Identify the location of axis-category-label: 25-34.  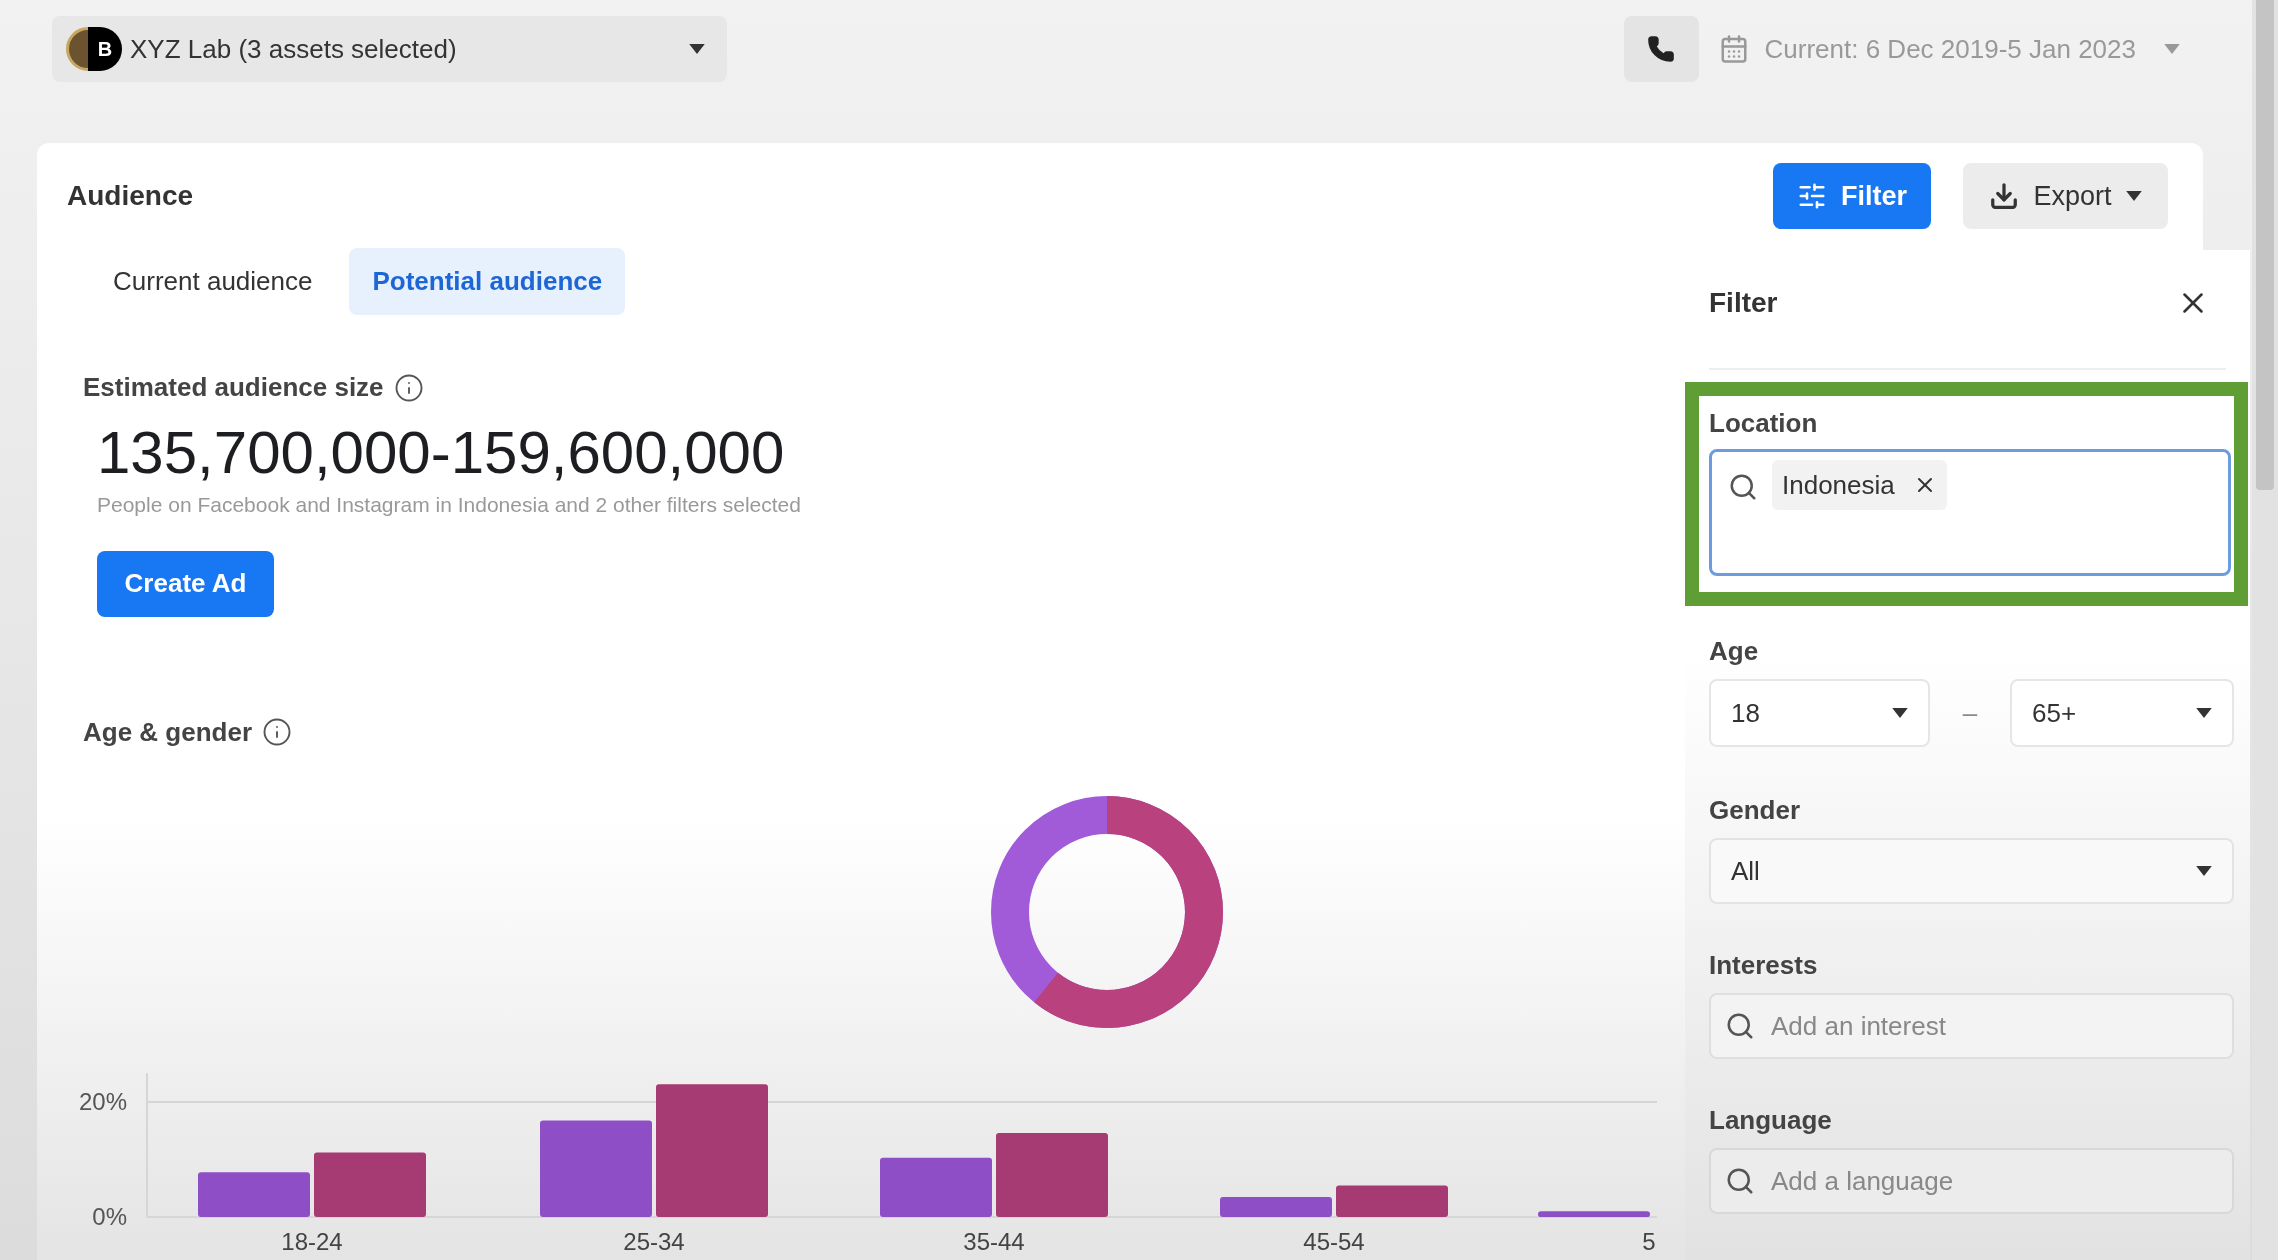
(654, 1241).